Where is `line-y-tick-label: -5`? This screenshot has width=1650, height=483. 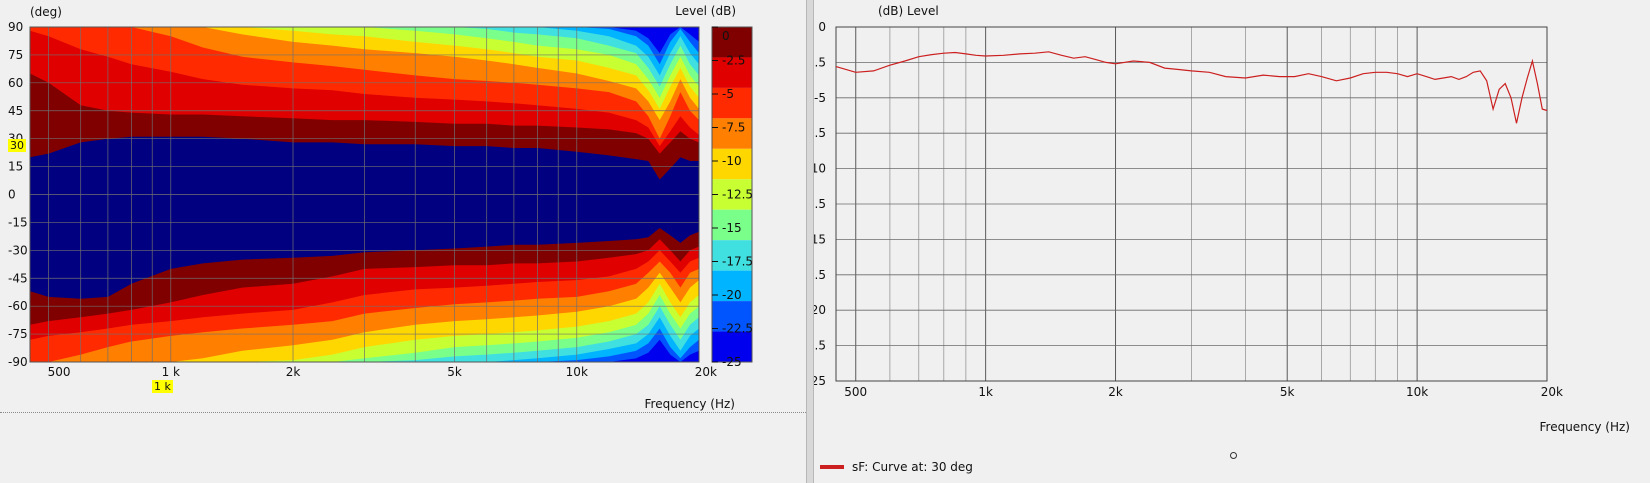 line-y-tick-label: -5 is located at coordinates (820, 98).